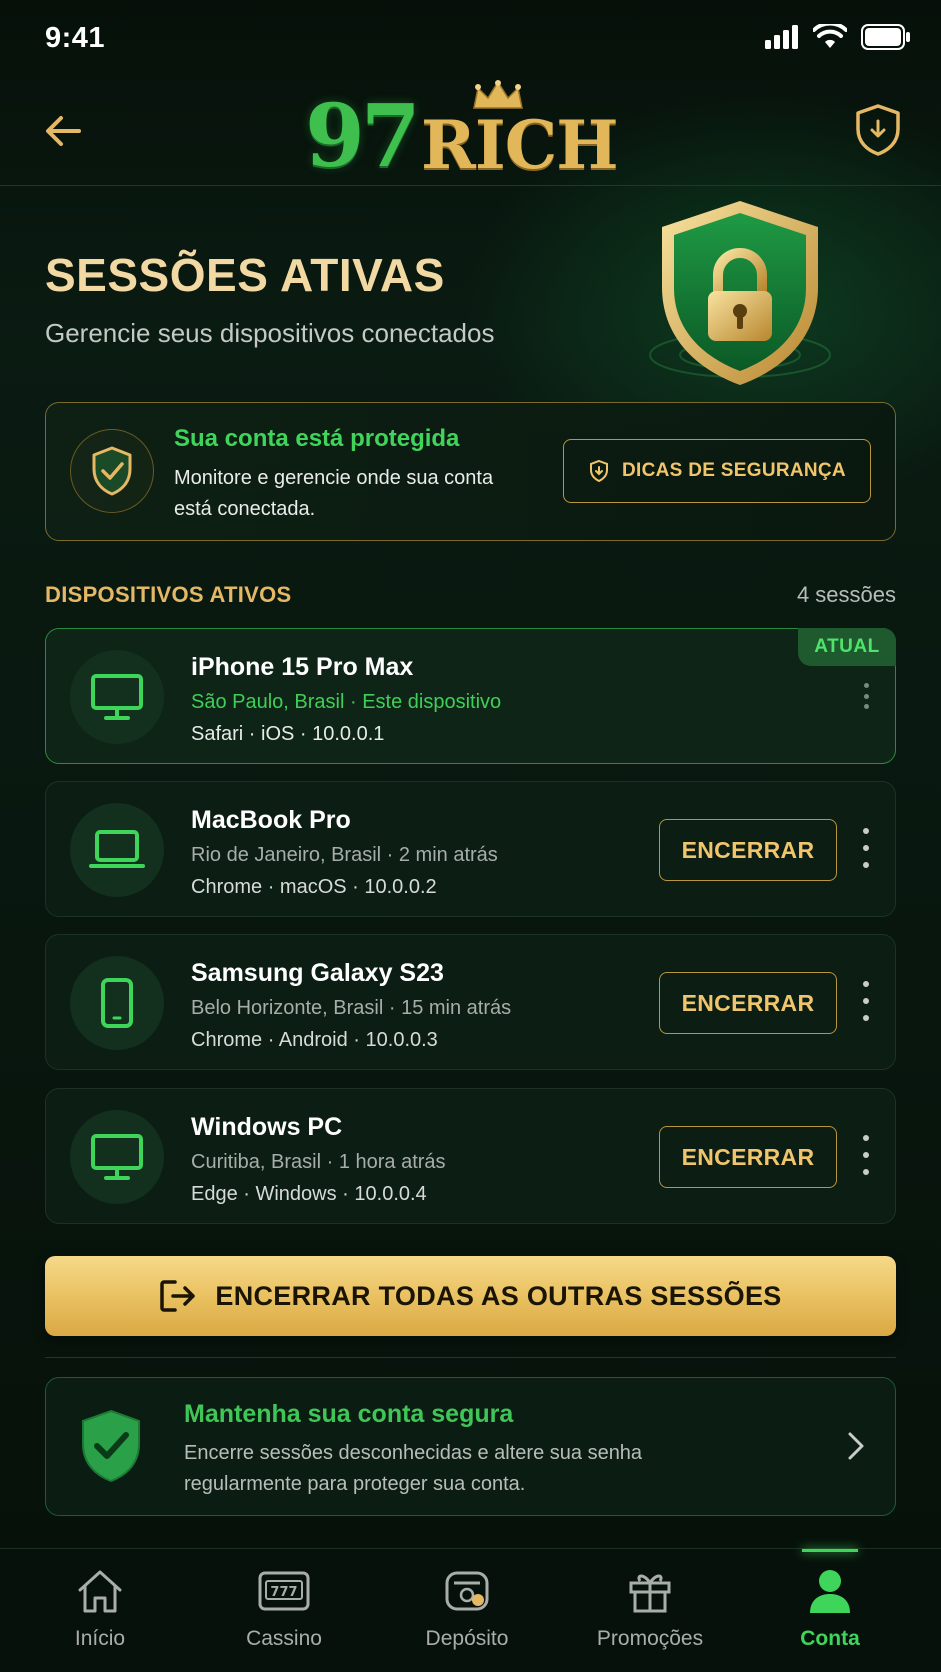 The image size is (941, 1672). I want to click on page-subtitle: Gerencie seus dispositivos conectados, so click(270, 333).